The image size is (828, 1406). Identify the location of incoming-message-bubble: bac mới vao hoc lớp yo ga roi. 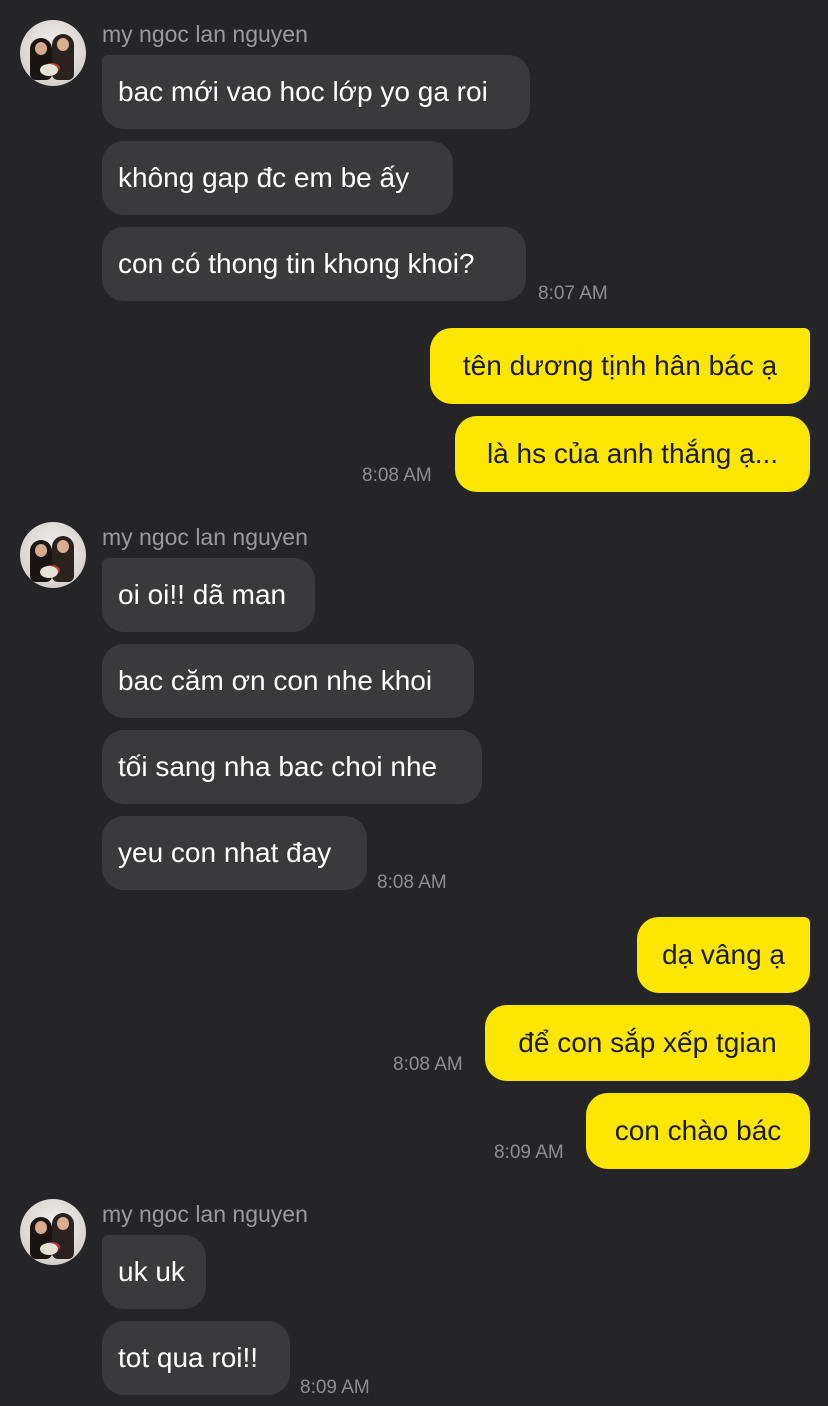
(316, 92).